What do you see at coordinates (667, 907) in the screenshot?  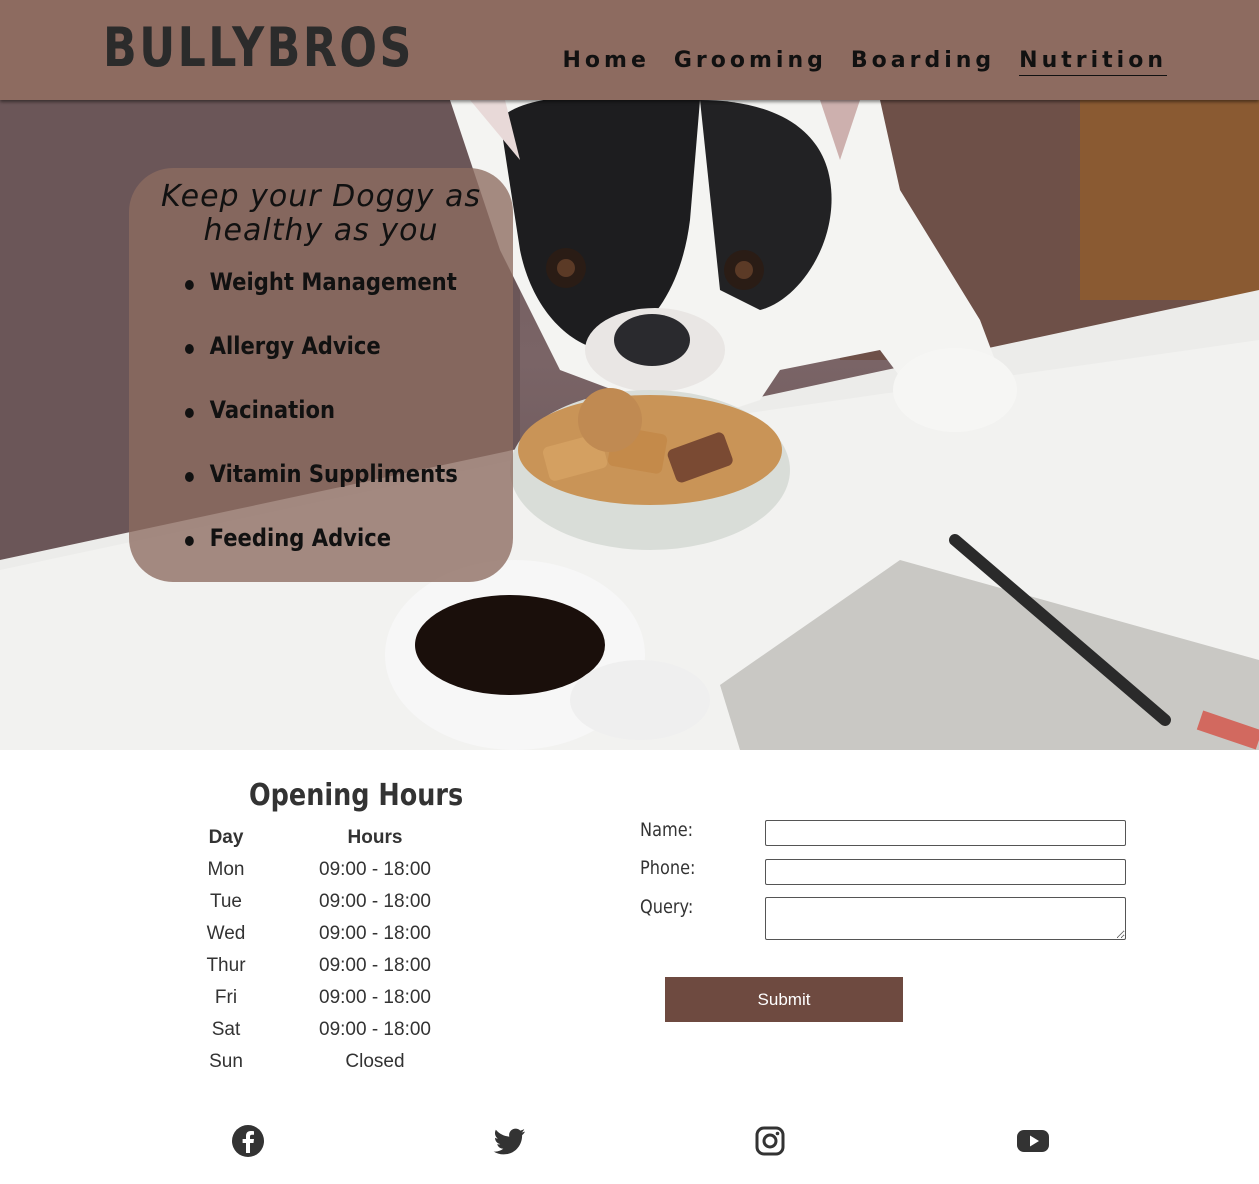 I see `query-label: Query:` at bounding box center [667, 907].